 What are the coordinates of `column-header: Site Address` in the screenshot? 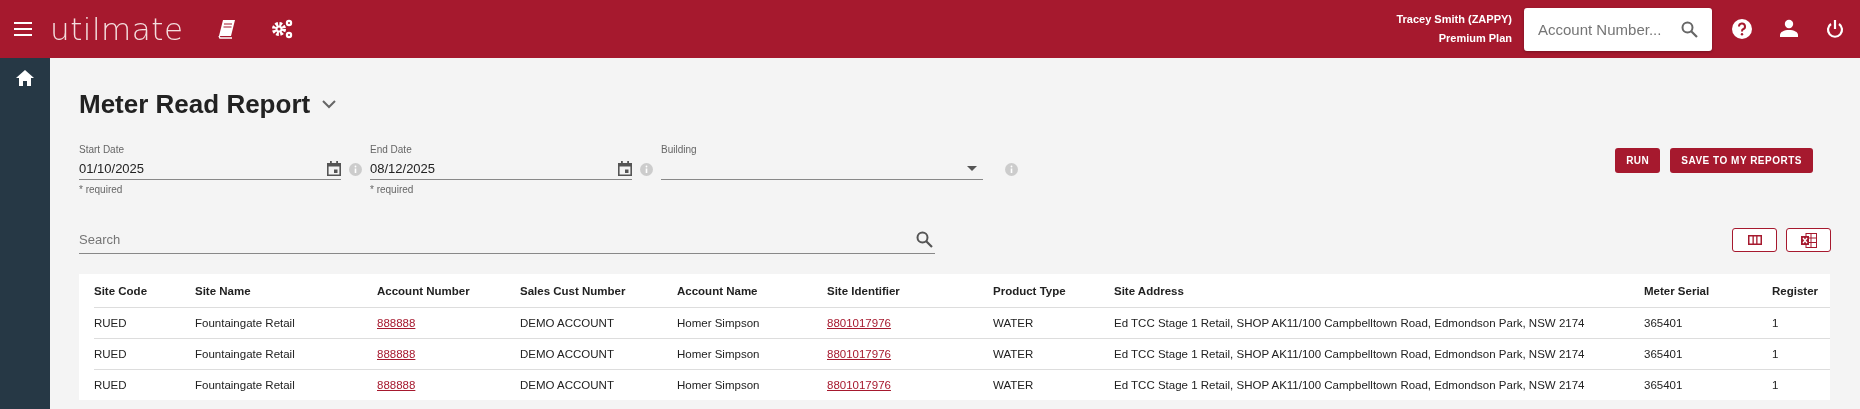 It's located at (1379, 290).